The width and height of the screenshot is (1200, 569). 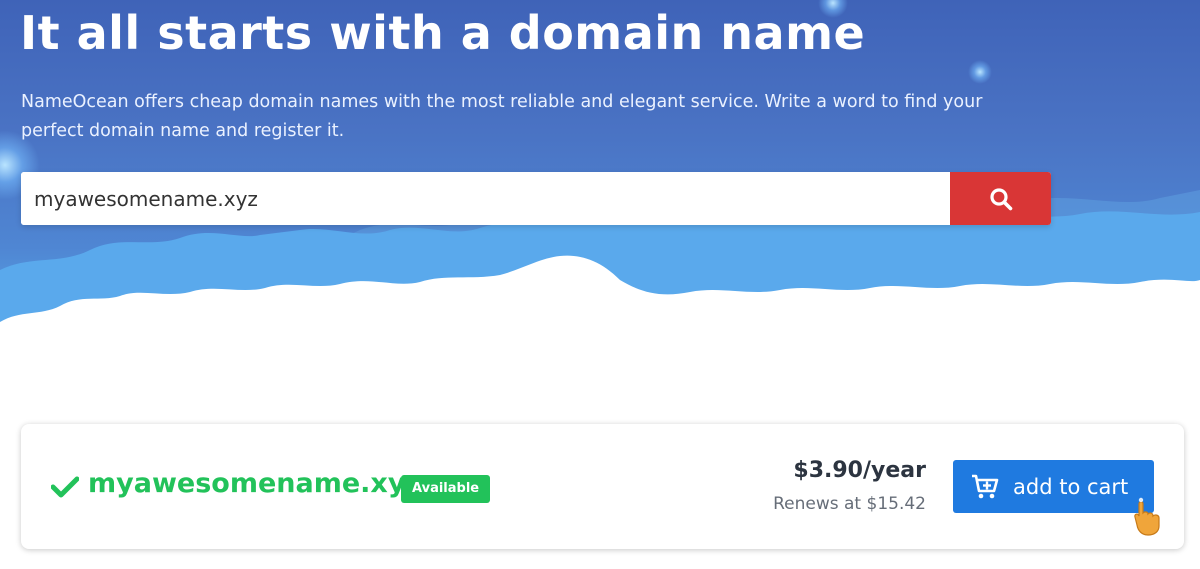 I want to click on page-title: It all starts with a domain name, so click(x=443, y=33).